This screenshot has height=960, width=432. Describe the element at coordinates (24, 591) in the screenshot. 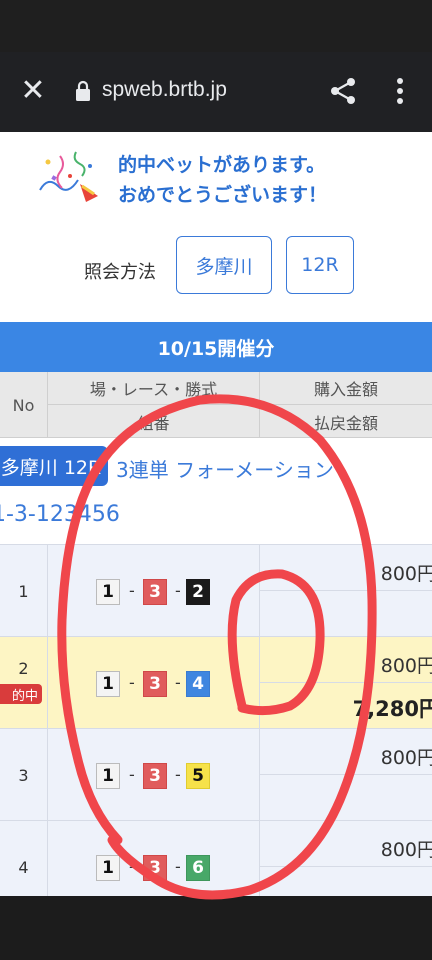

I see `row-no: 1` at that location.